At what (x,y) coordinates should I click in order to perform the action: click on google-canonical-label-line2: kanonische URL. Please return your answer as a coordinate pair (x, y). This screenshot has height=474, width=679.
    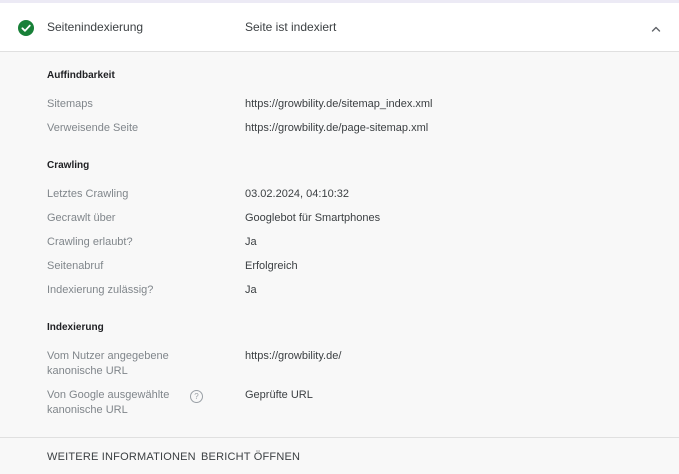
    Looking at the image, I should click on (87, 410).